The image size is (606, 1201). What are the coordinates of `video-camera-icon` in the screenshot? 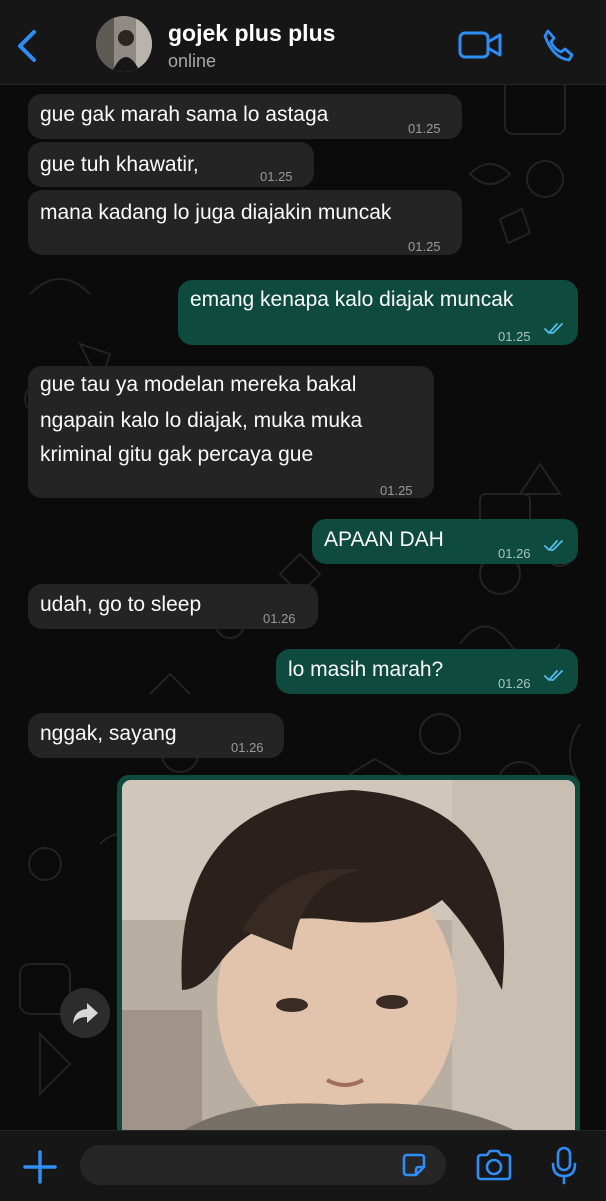 It's located at (480, 45).